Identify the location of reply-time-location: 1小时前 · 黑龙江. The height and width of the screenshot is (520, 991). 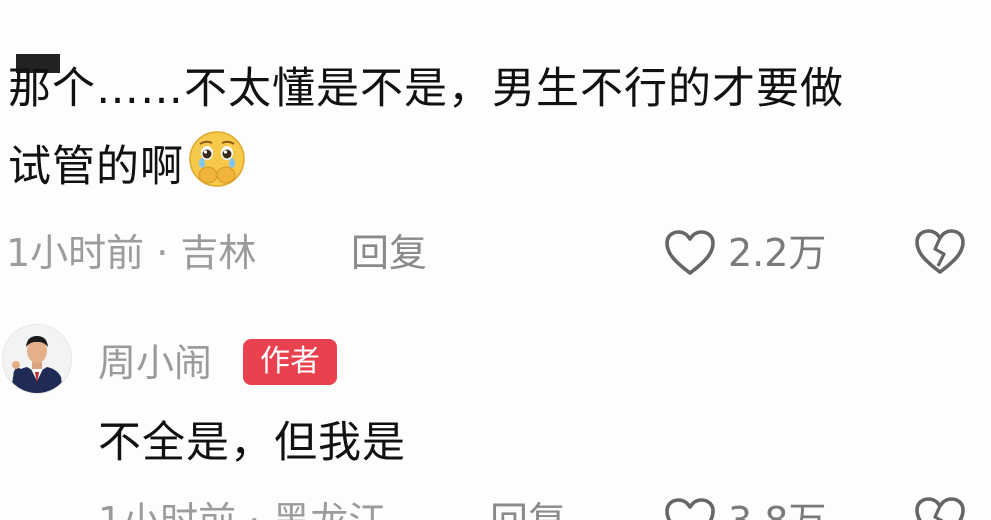
(242, 508).